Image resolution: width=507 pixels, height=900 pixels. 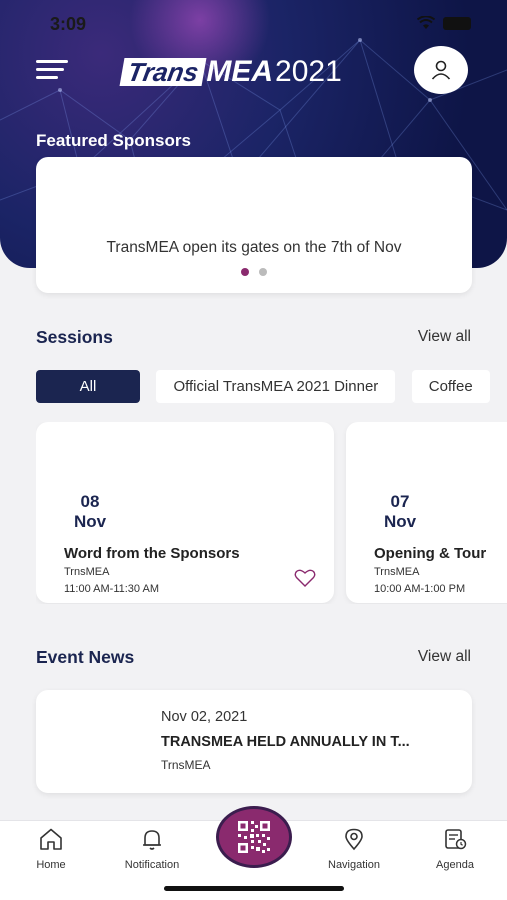 What do you see at coordinates (254, 888) in the screenshot?
I see `home-indicator` at bounding box center [254, 888].